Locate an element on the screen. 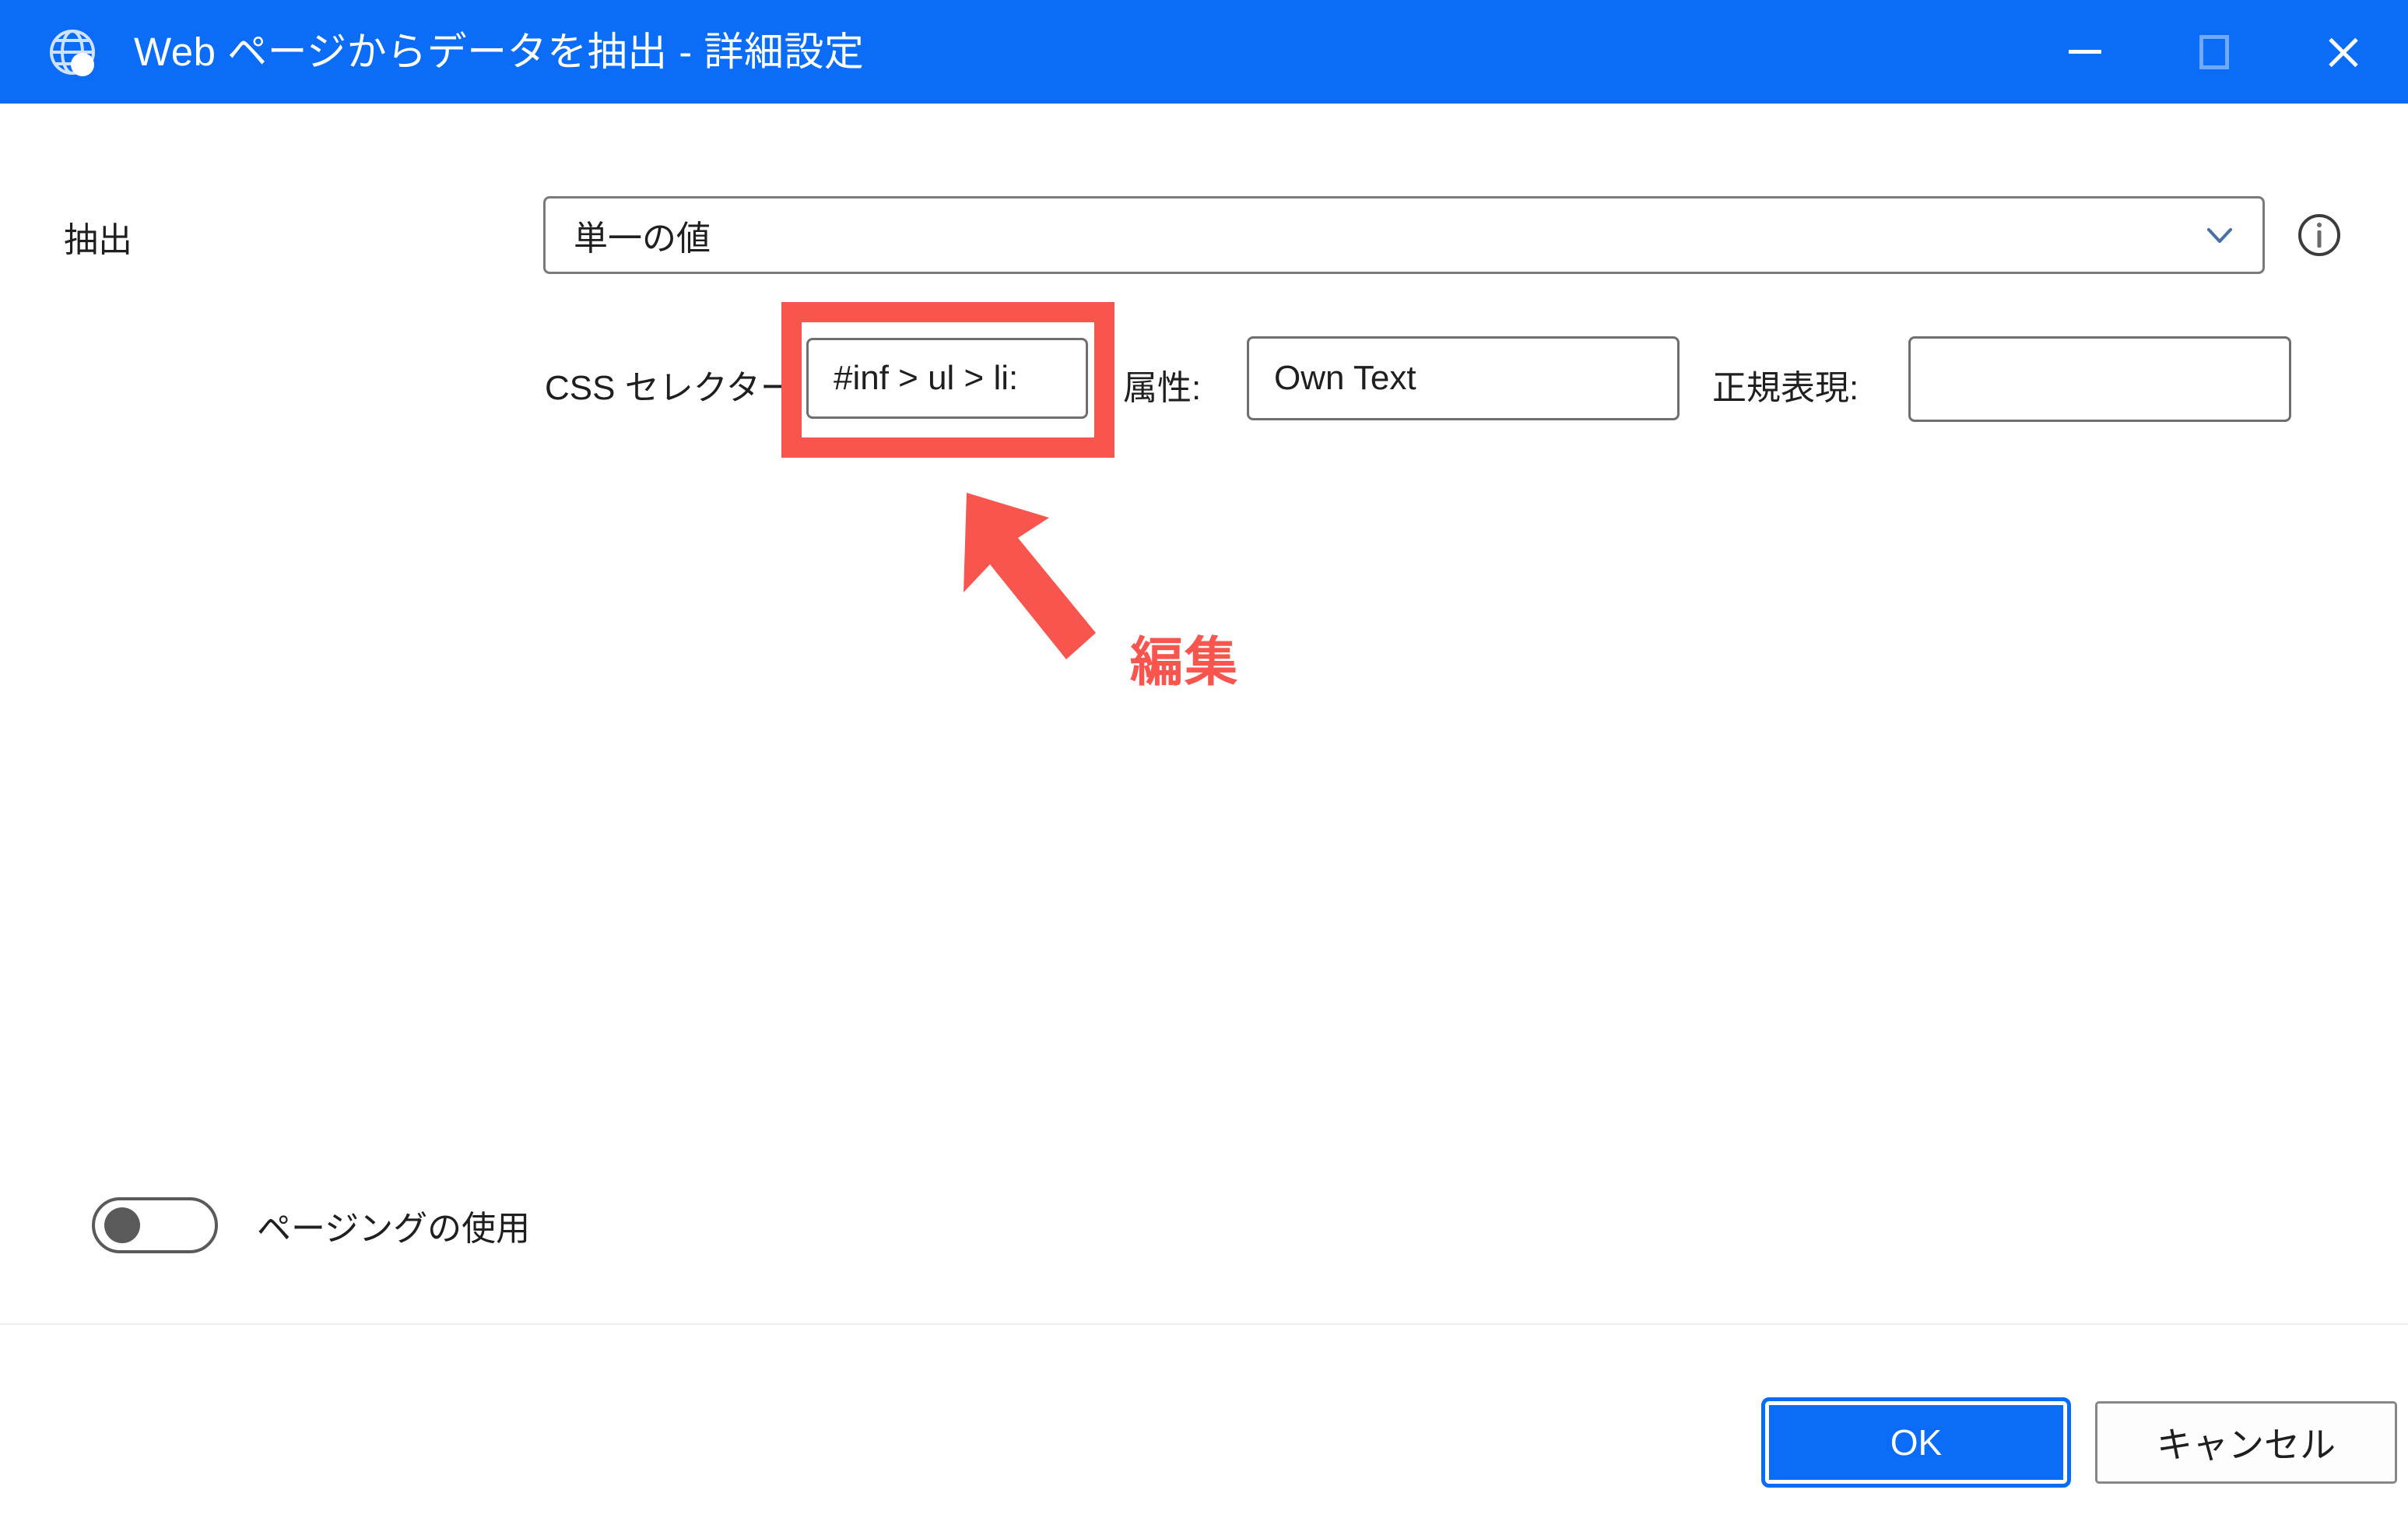  paging-toggle is located at coordinates (155, 1225).